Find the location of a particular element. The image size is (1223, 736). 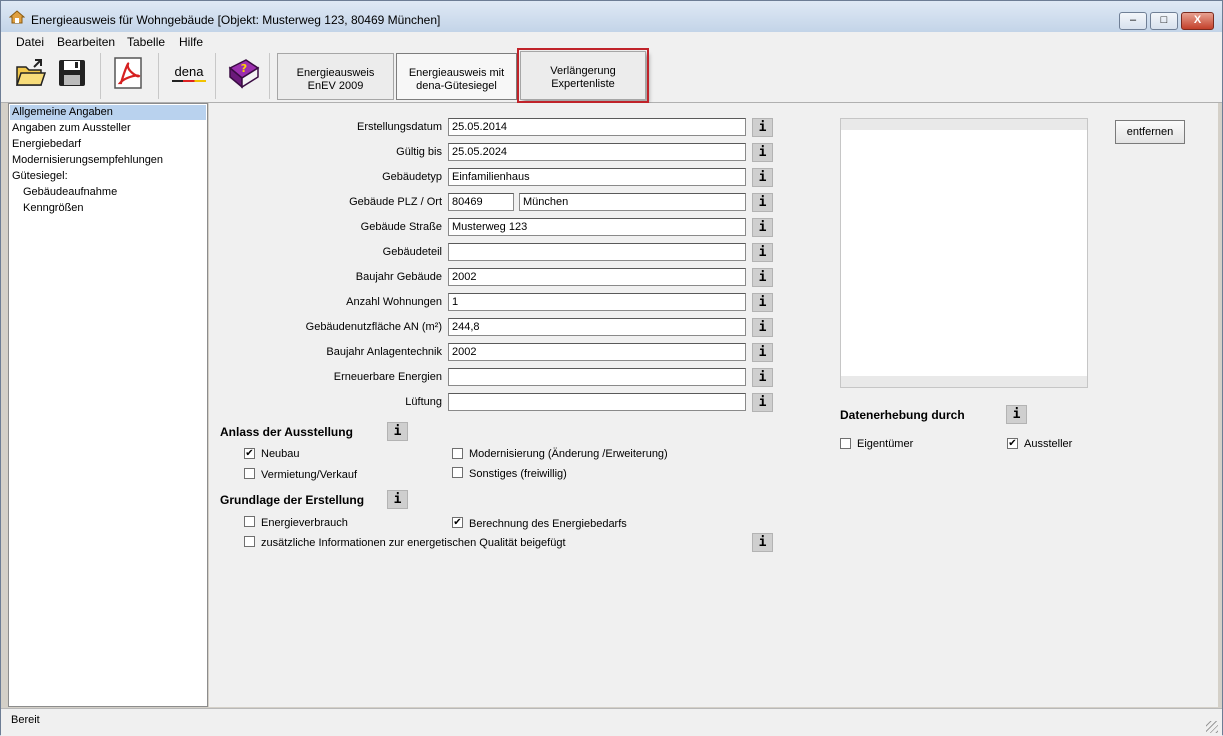

eigentuemer-label: Eigentümer is located at coordinates (885, 444).